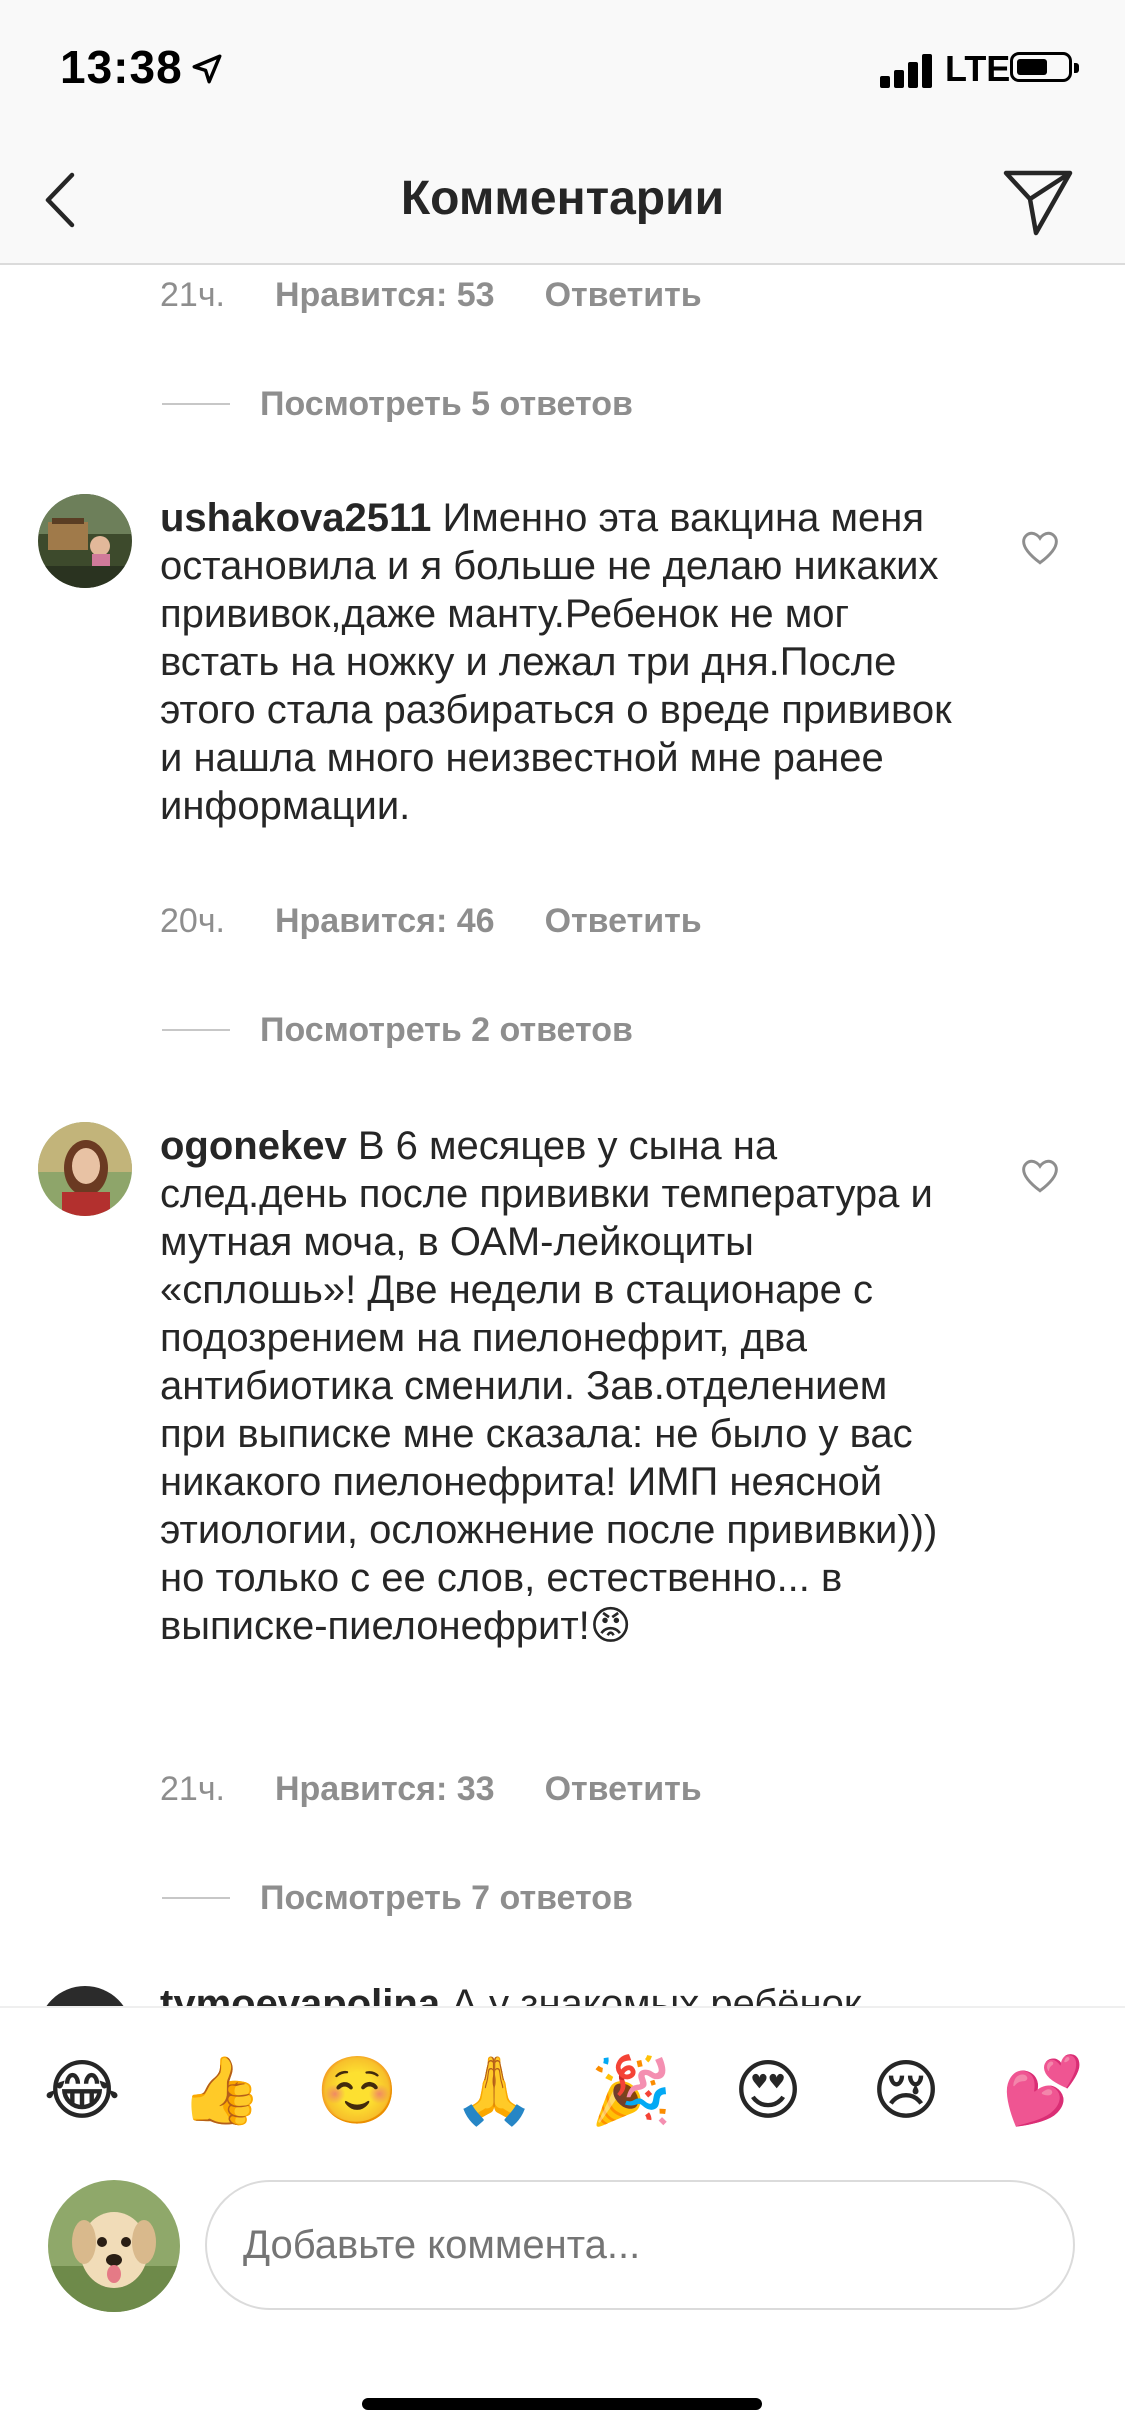 The width and height of the screenshot is (1125, 2436). Describe the element at coordinates (446, 1898) in the screenshot. I see `view-replies-label: Посмотреть 7 ответов` at that location.